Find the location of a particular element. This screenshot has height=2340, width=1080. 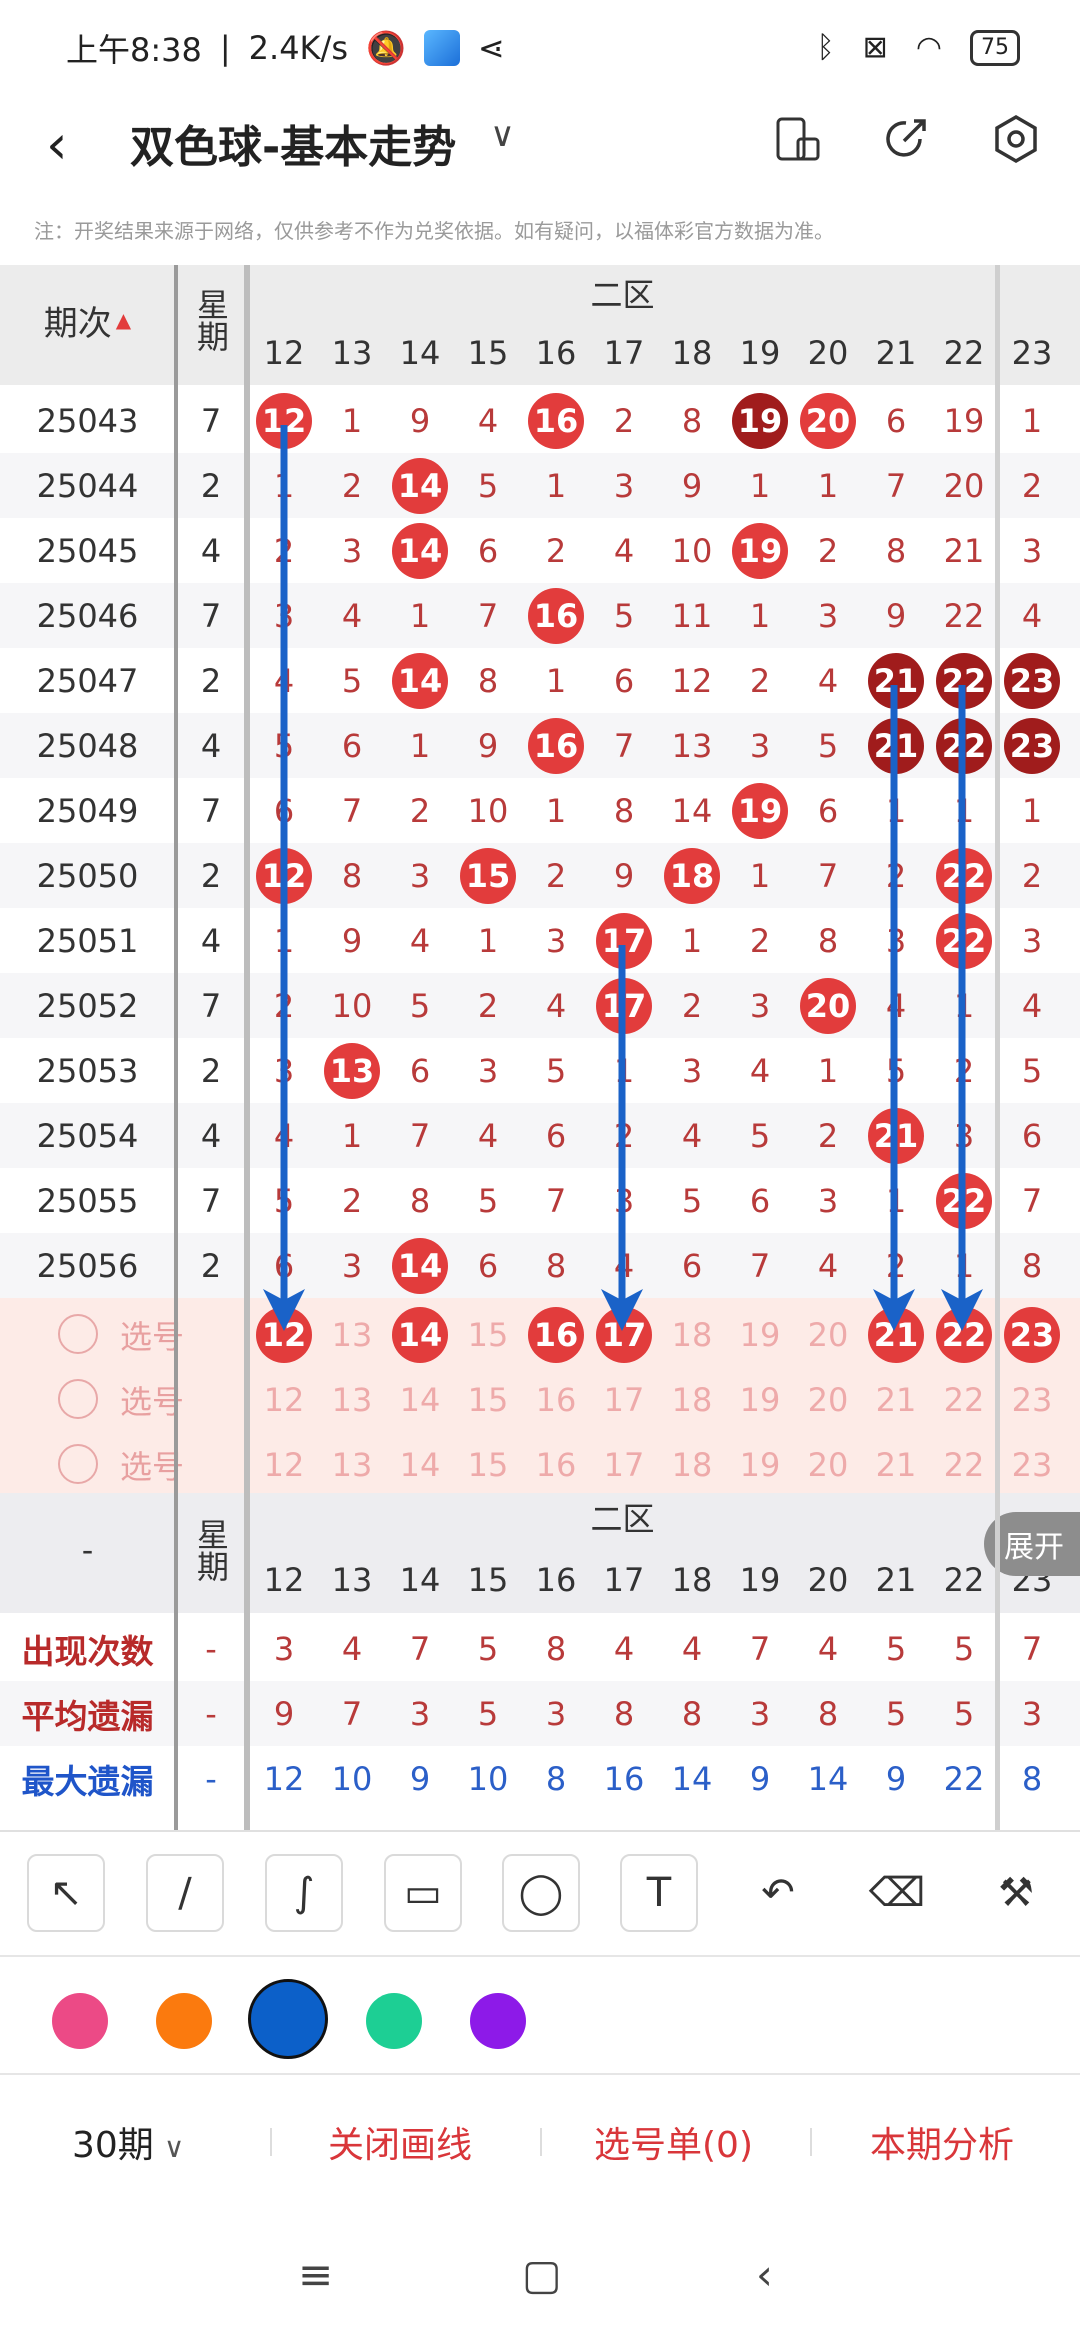

pick-number: 19 is located at coordinates (760, 1399).